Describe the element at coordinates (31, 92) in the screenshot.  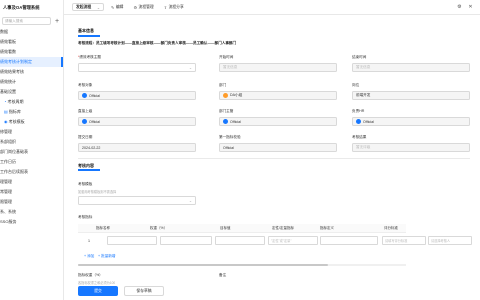
I see `sidebar-item: 基础设置` at that location.